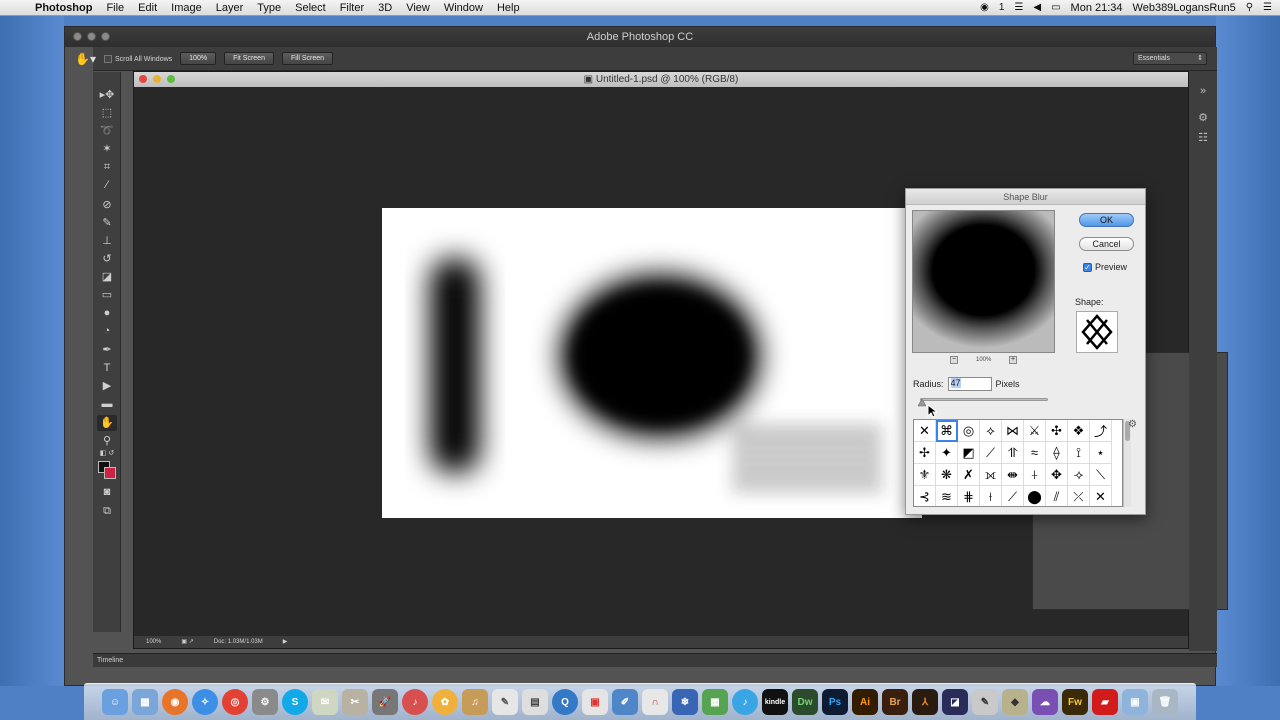  Describe the element at coordinates (775, 702) in the screenshot. I see `dock-kindle-icon: kindle` at that location.